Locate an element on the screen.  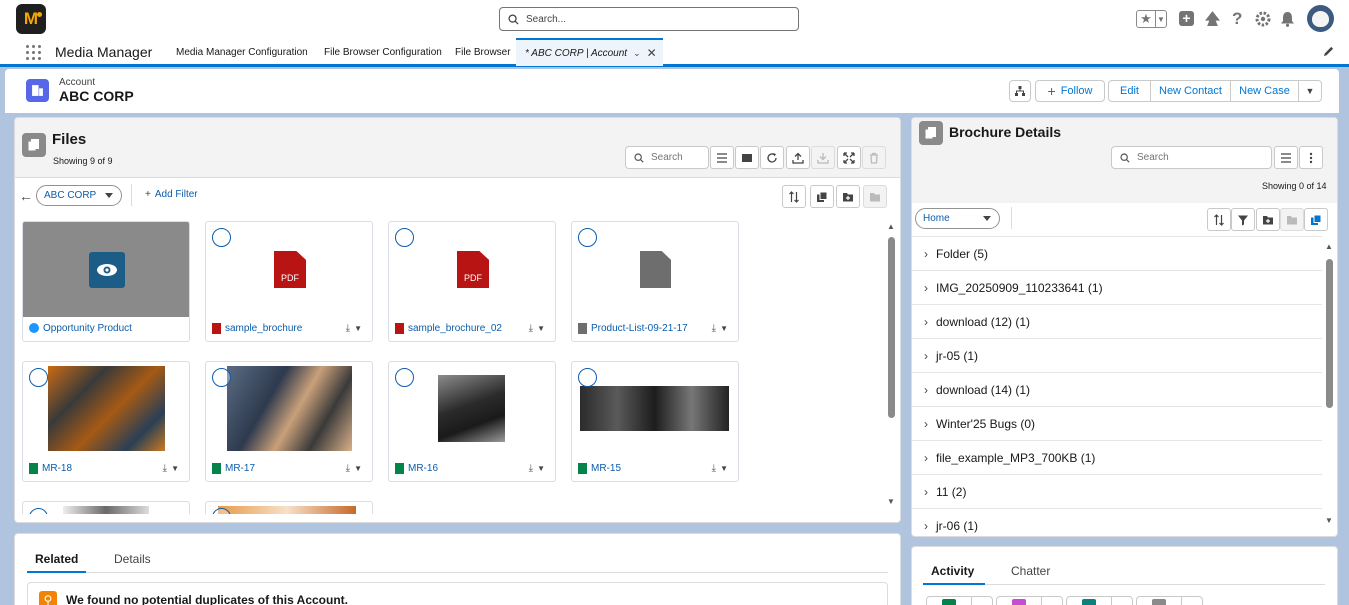
upload-button is located at coordinates (798, 157).